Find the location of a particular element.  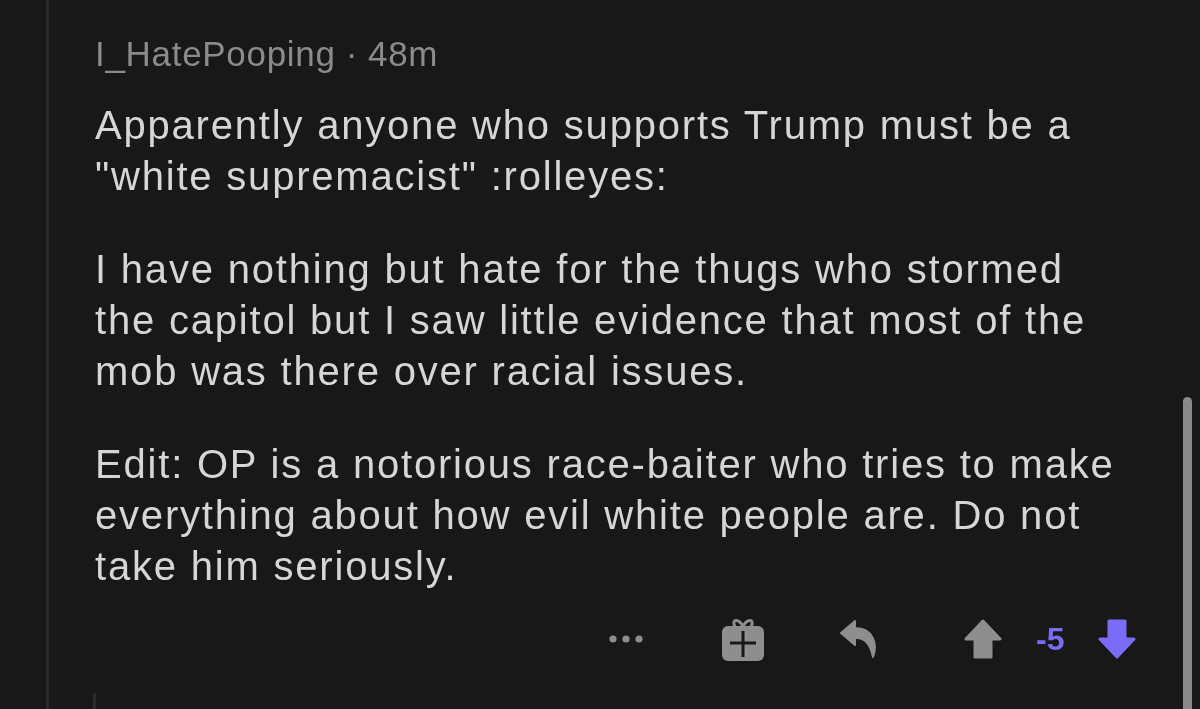

comment-author: I_HatePooping is located at coordinates (215, 54).